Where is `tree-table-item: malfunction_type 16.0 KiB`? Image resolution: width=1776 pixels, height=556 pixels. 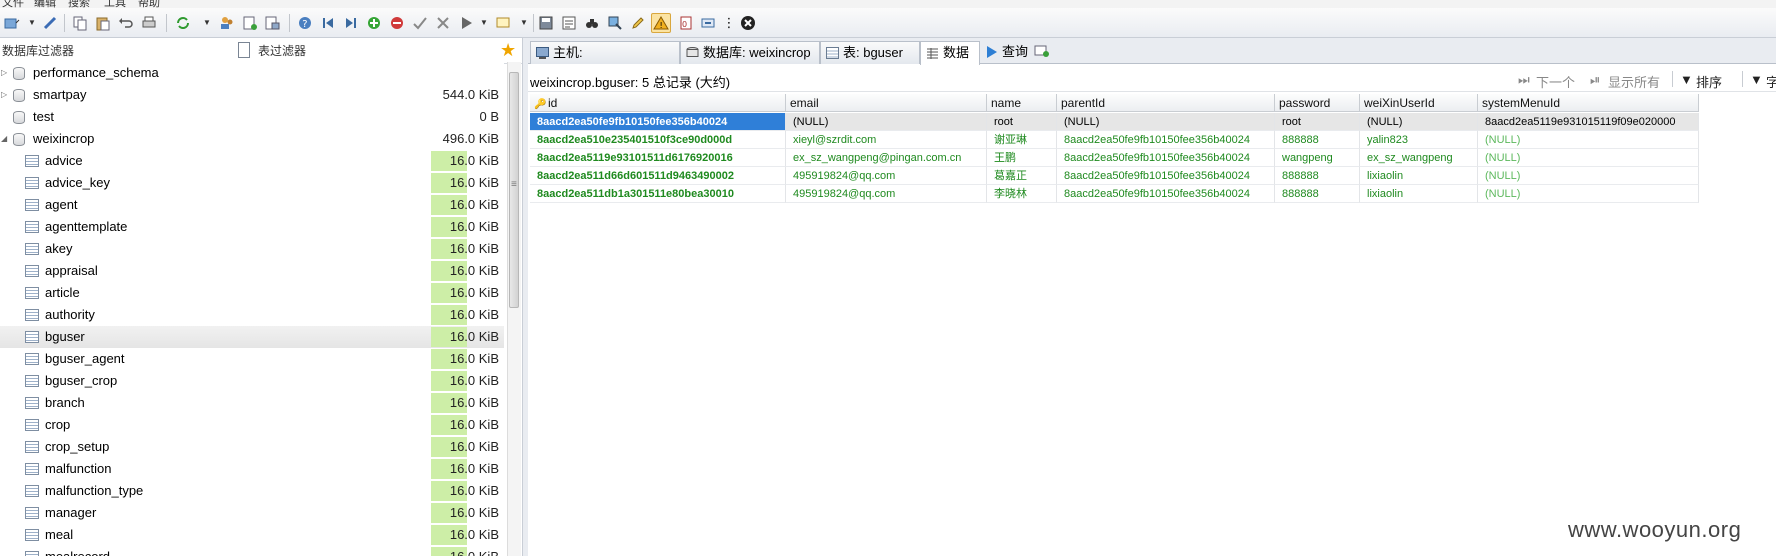 tree-table-item: malfunction_type 16.0 KiB is located at coordinates (252, 491).